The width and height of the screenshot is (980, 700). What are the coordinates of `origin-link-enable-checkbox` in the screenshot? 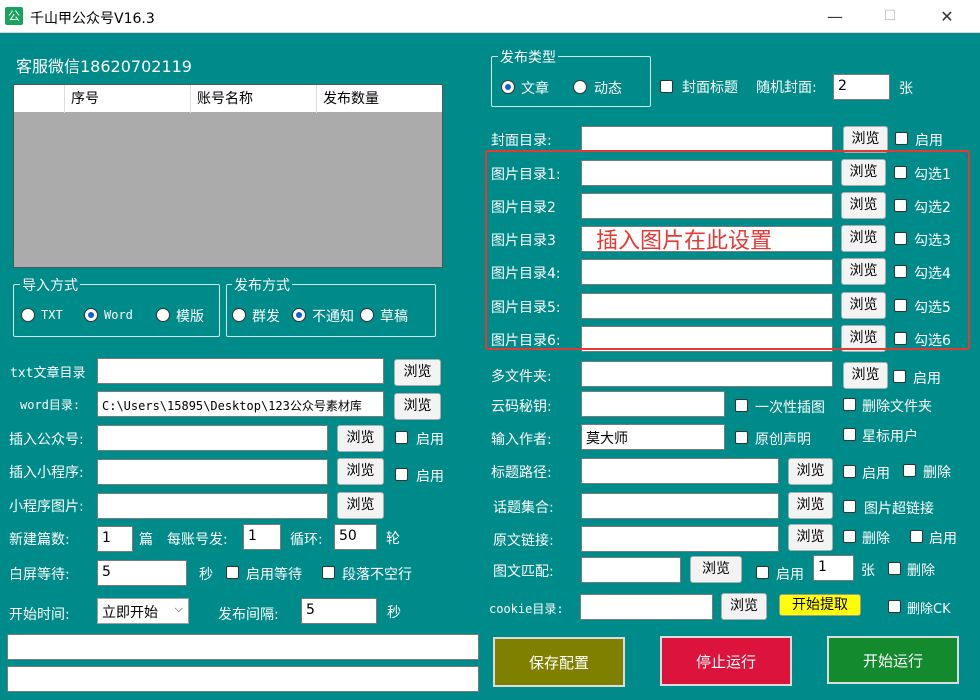 It's located at (916, 536).